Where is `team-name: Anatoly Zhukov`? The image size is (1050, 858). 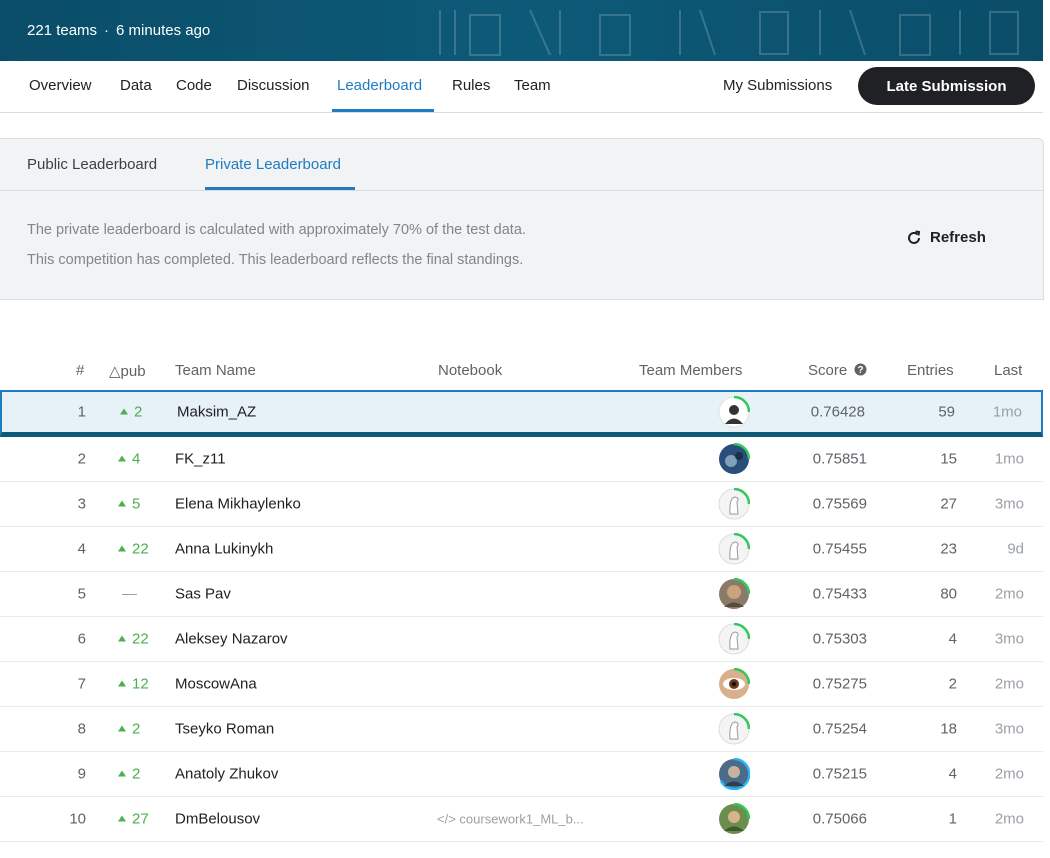
team-name: Anatoly Zhukov is located at coordinates (226, 774).